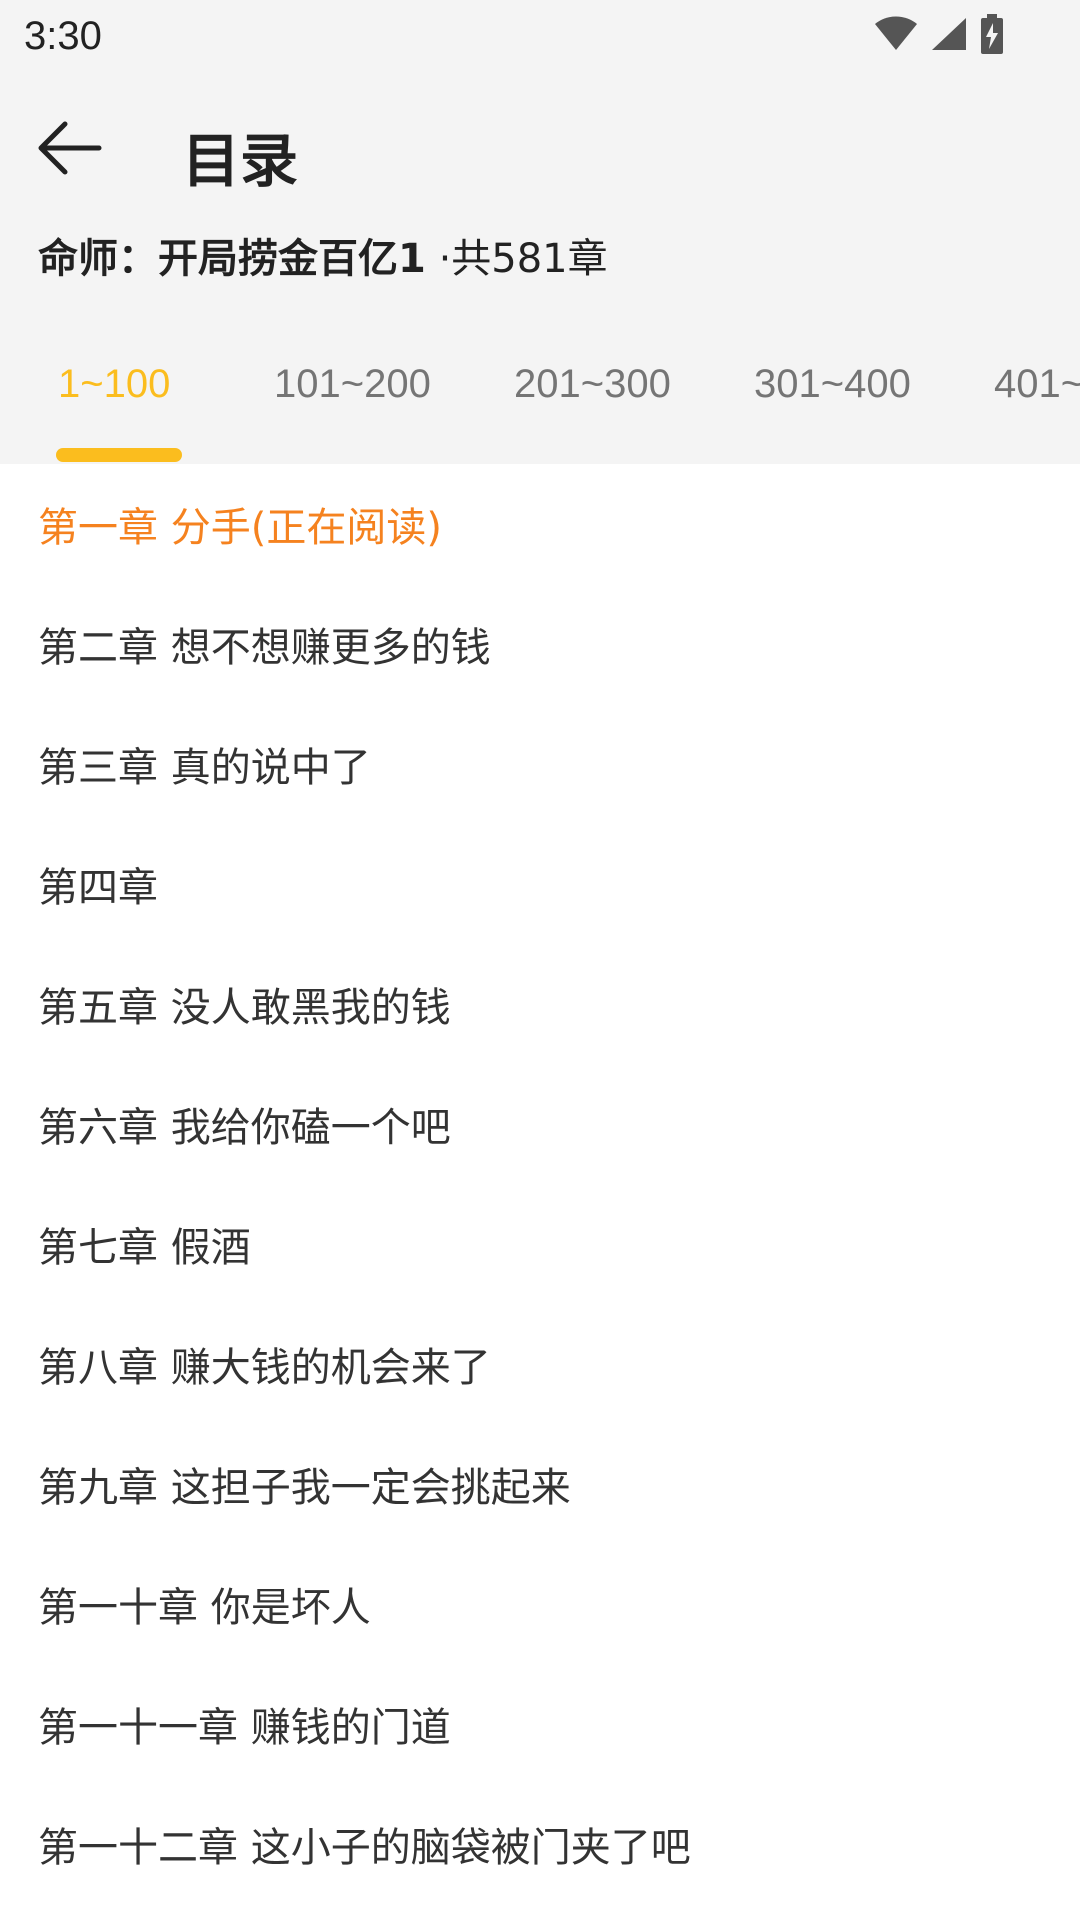 Image resolution: width=1080 pixels, height=1920 pixels. Describe the element at coordinates (540, 644) in the screenshot. I see `chapter-item: 第二章 想不想赚更多的钱` at that location.